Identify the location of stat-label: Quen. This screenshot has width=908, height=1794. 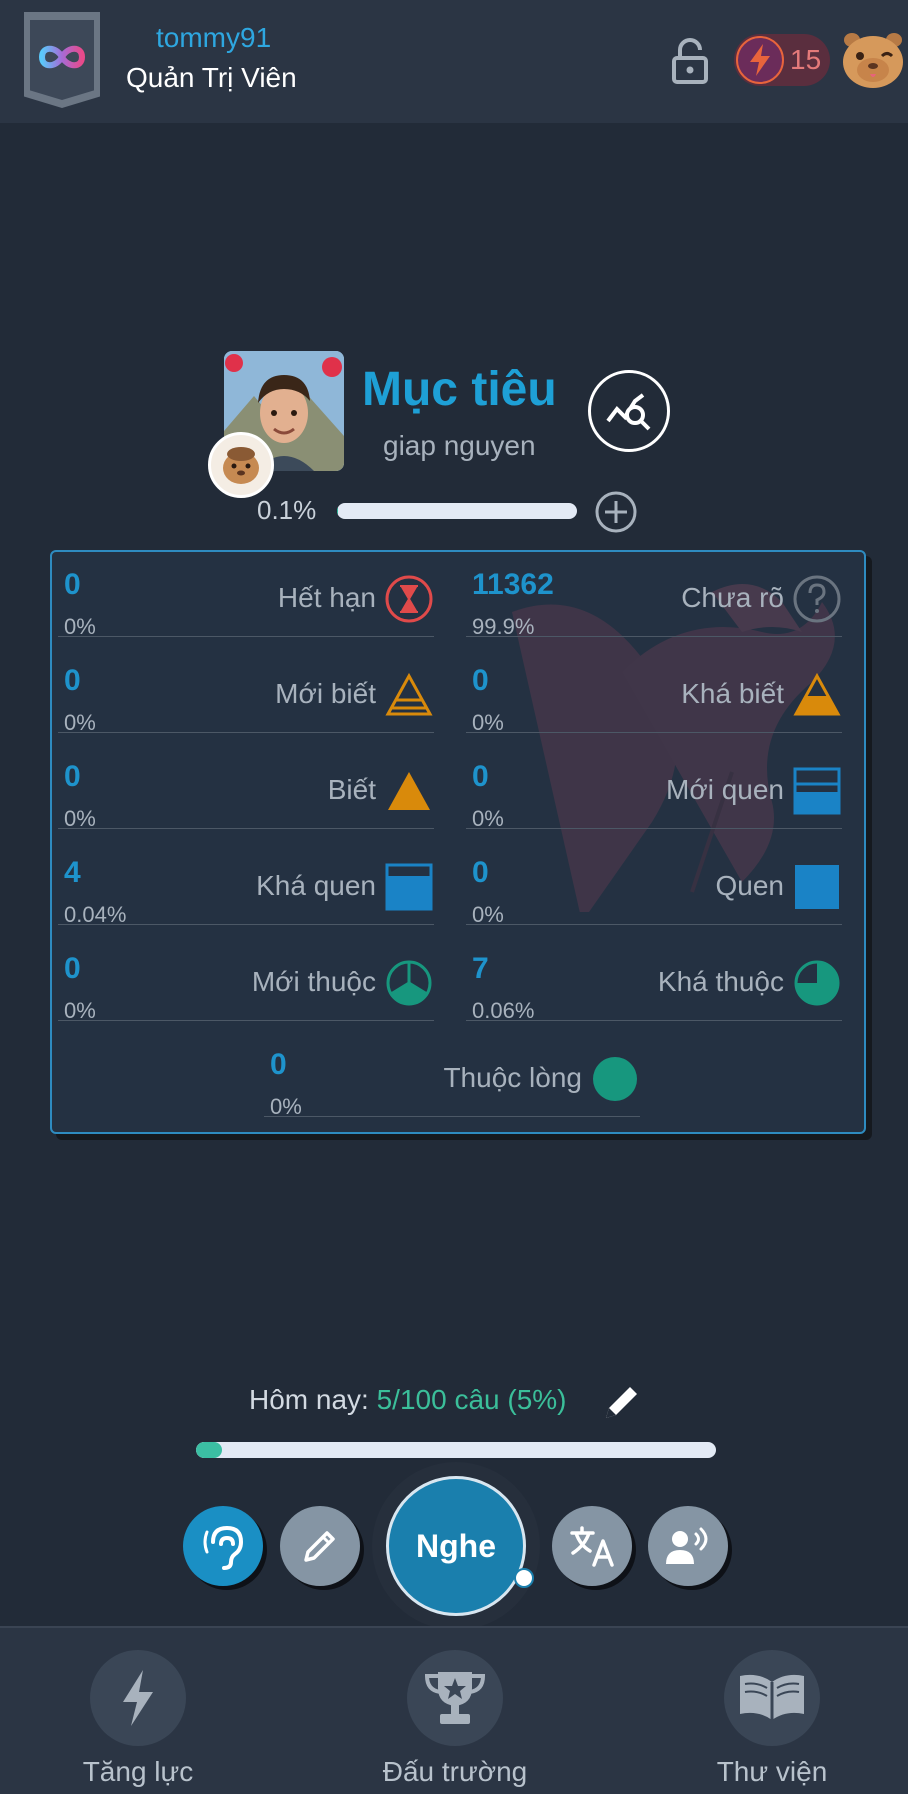
(750, 886).